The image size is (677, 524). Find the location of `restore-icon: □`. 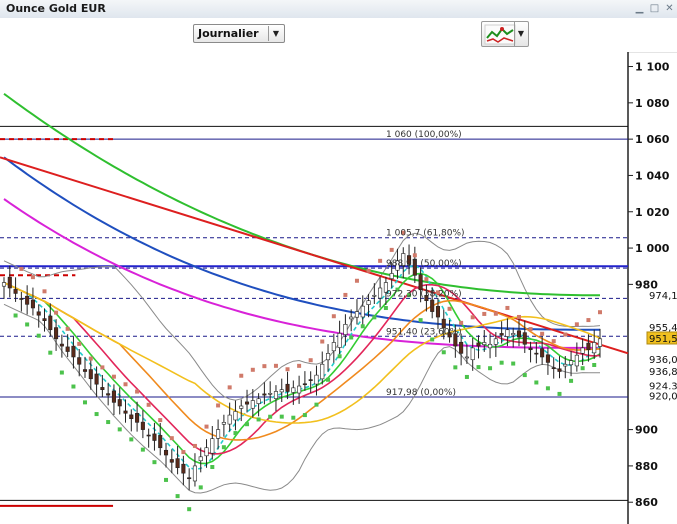

restore-icon: □ is located at coordinates (654, 8).